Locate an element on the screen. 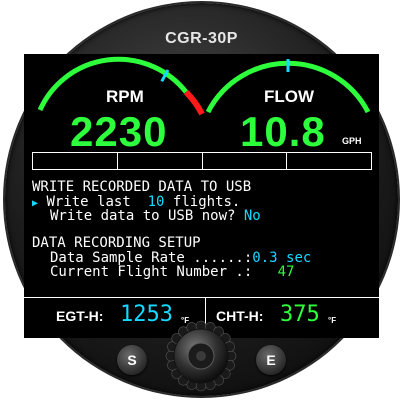 The height and width of the screenshot is (403, 403). rpm-label: RPM is located at coordinates (125, 96).